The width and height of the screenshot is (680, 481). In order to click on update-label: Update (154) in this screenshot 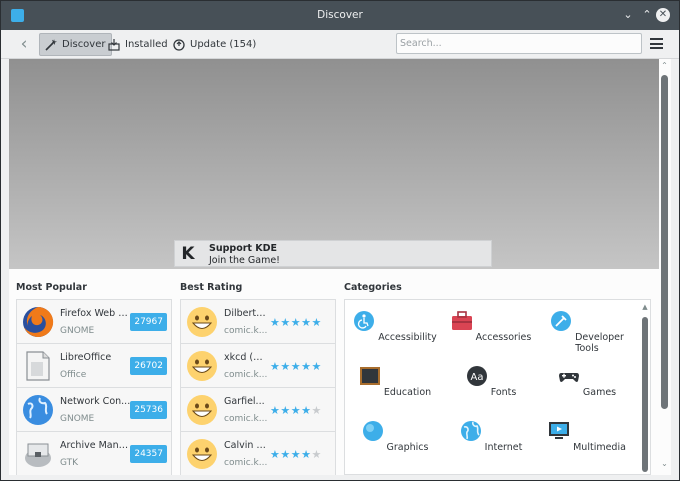, I will do `click(223, 44)`.